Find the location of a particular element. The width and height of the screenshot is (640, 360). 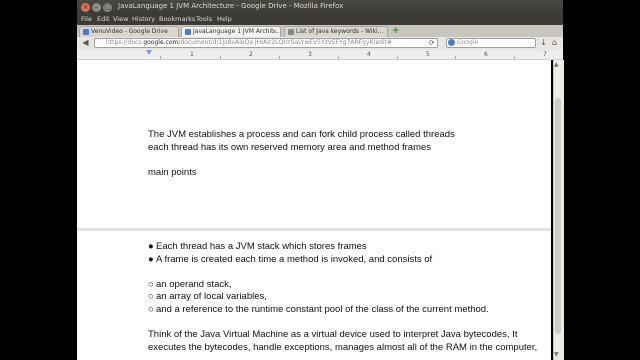

tab-label: VenuVideo - Google Drive is located at coordinates (129, 31).